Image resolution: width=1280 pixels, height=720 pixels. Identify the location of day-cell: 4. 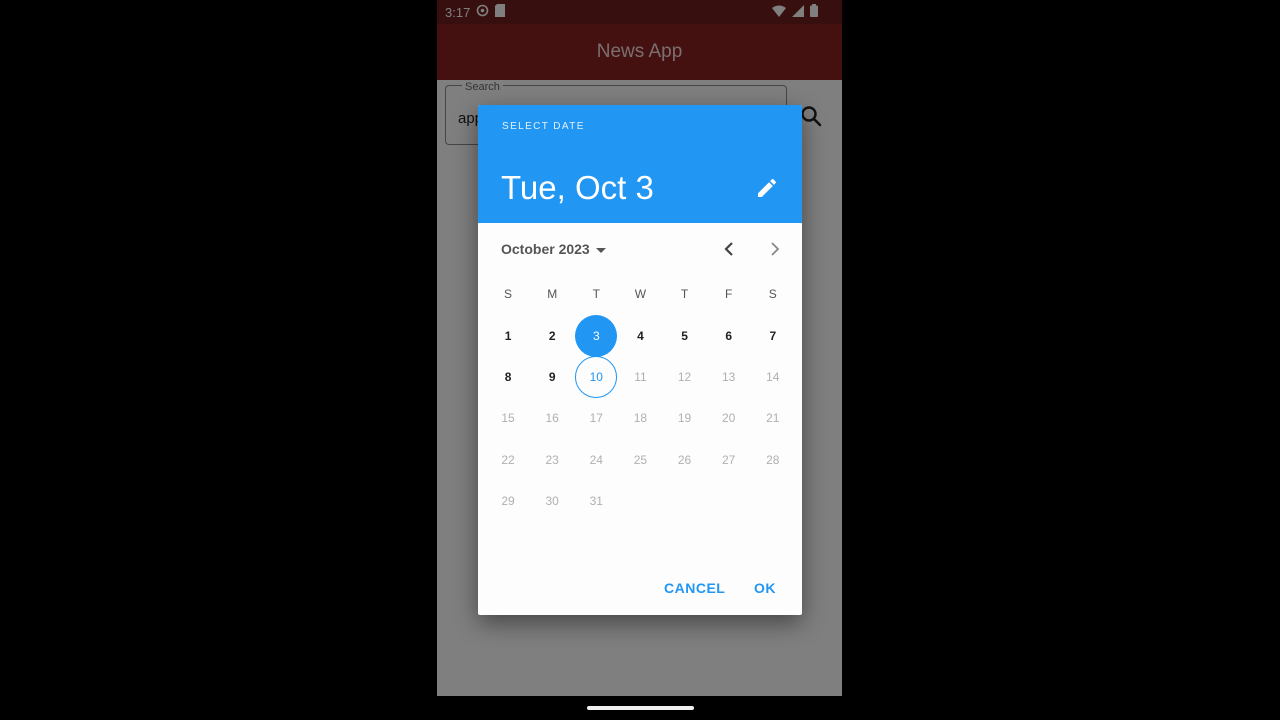
(640, 335).